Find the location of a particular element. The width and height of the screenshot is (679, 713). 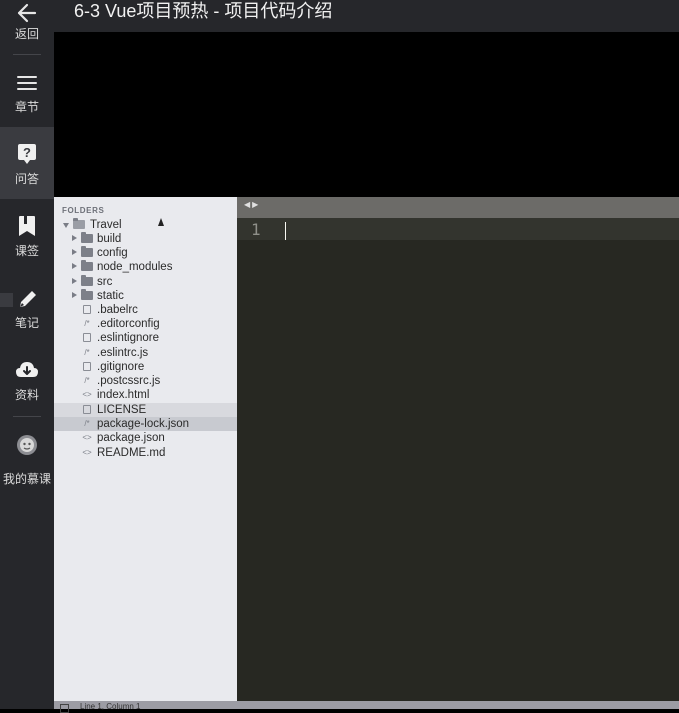

tree-item-file: /* .editorconfig is located at coordinates (145, 324).